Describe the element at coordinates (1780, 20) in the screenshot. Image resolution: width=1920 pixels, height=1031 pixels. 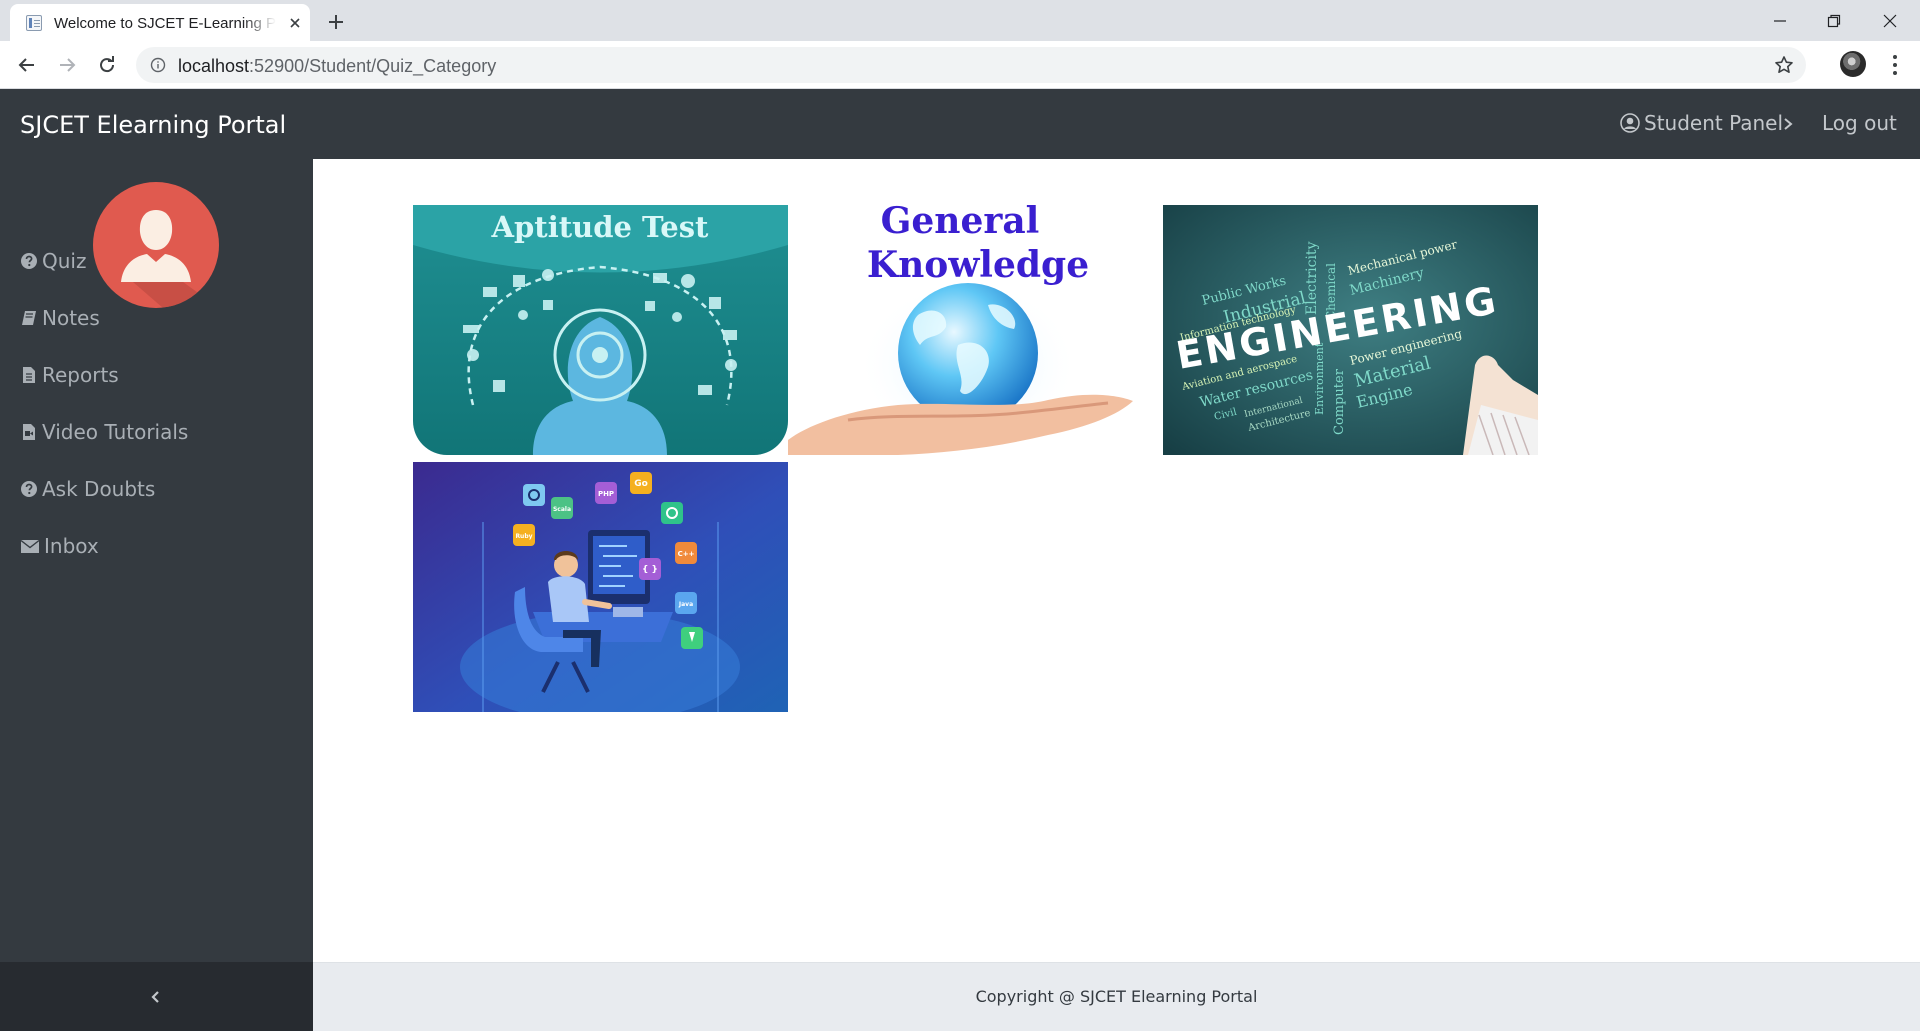
I see `minimize-window-icon` at that location.